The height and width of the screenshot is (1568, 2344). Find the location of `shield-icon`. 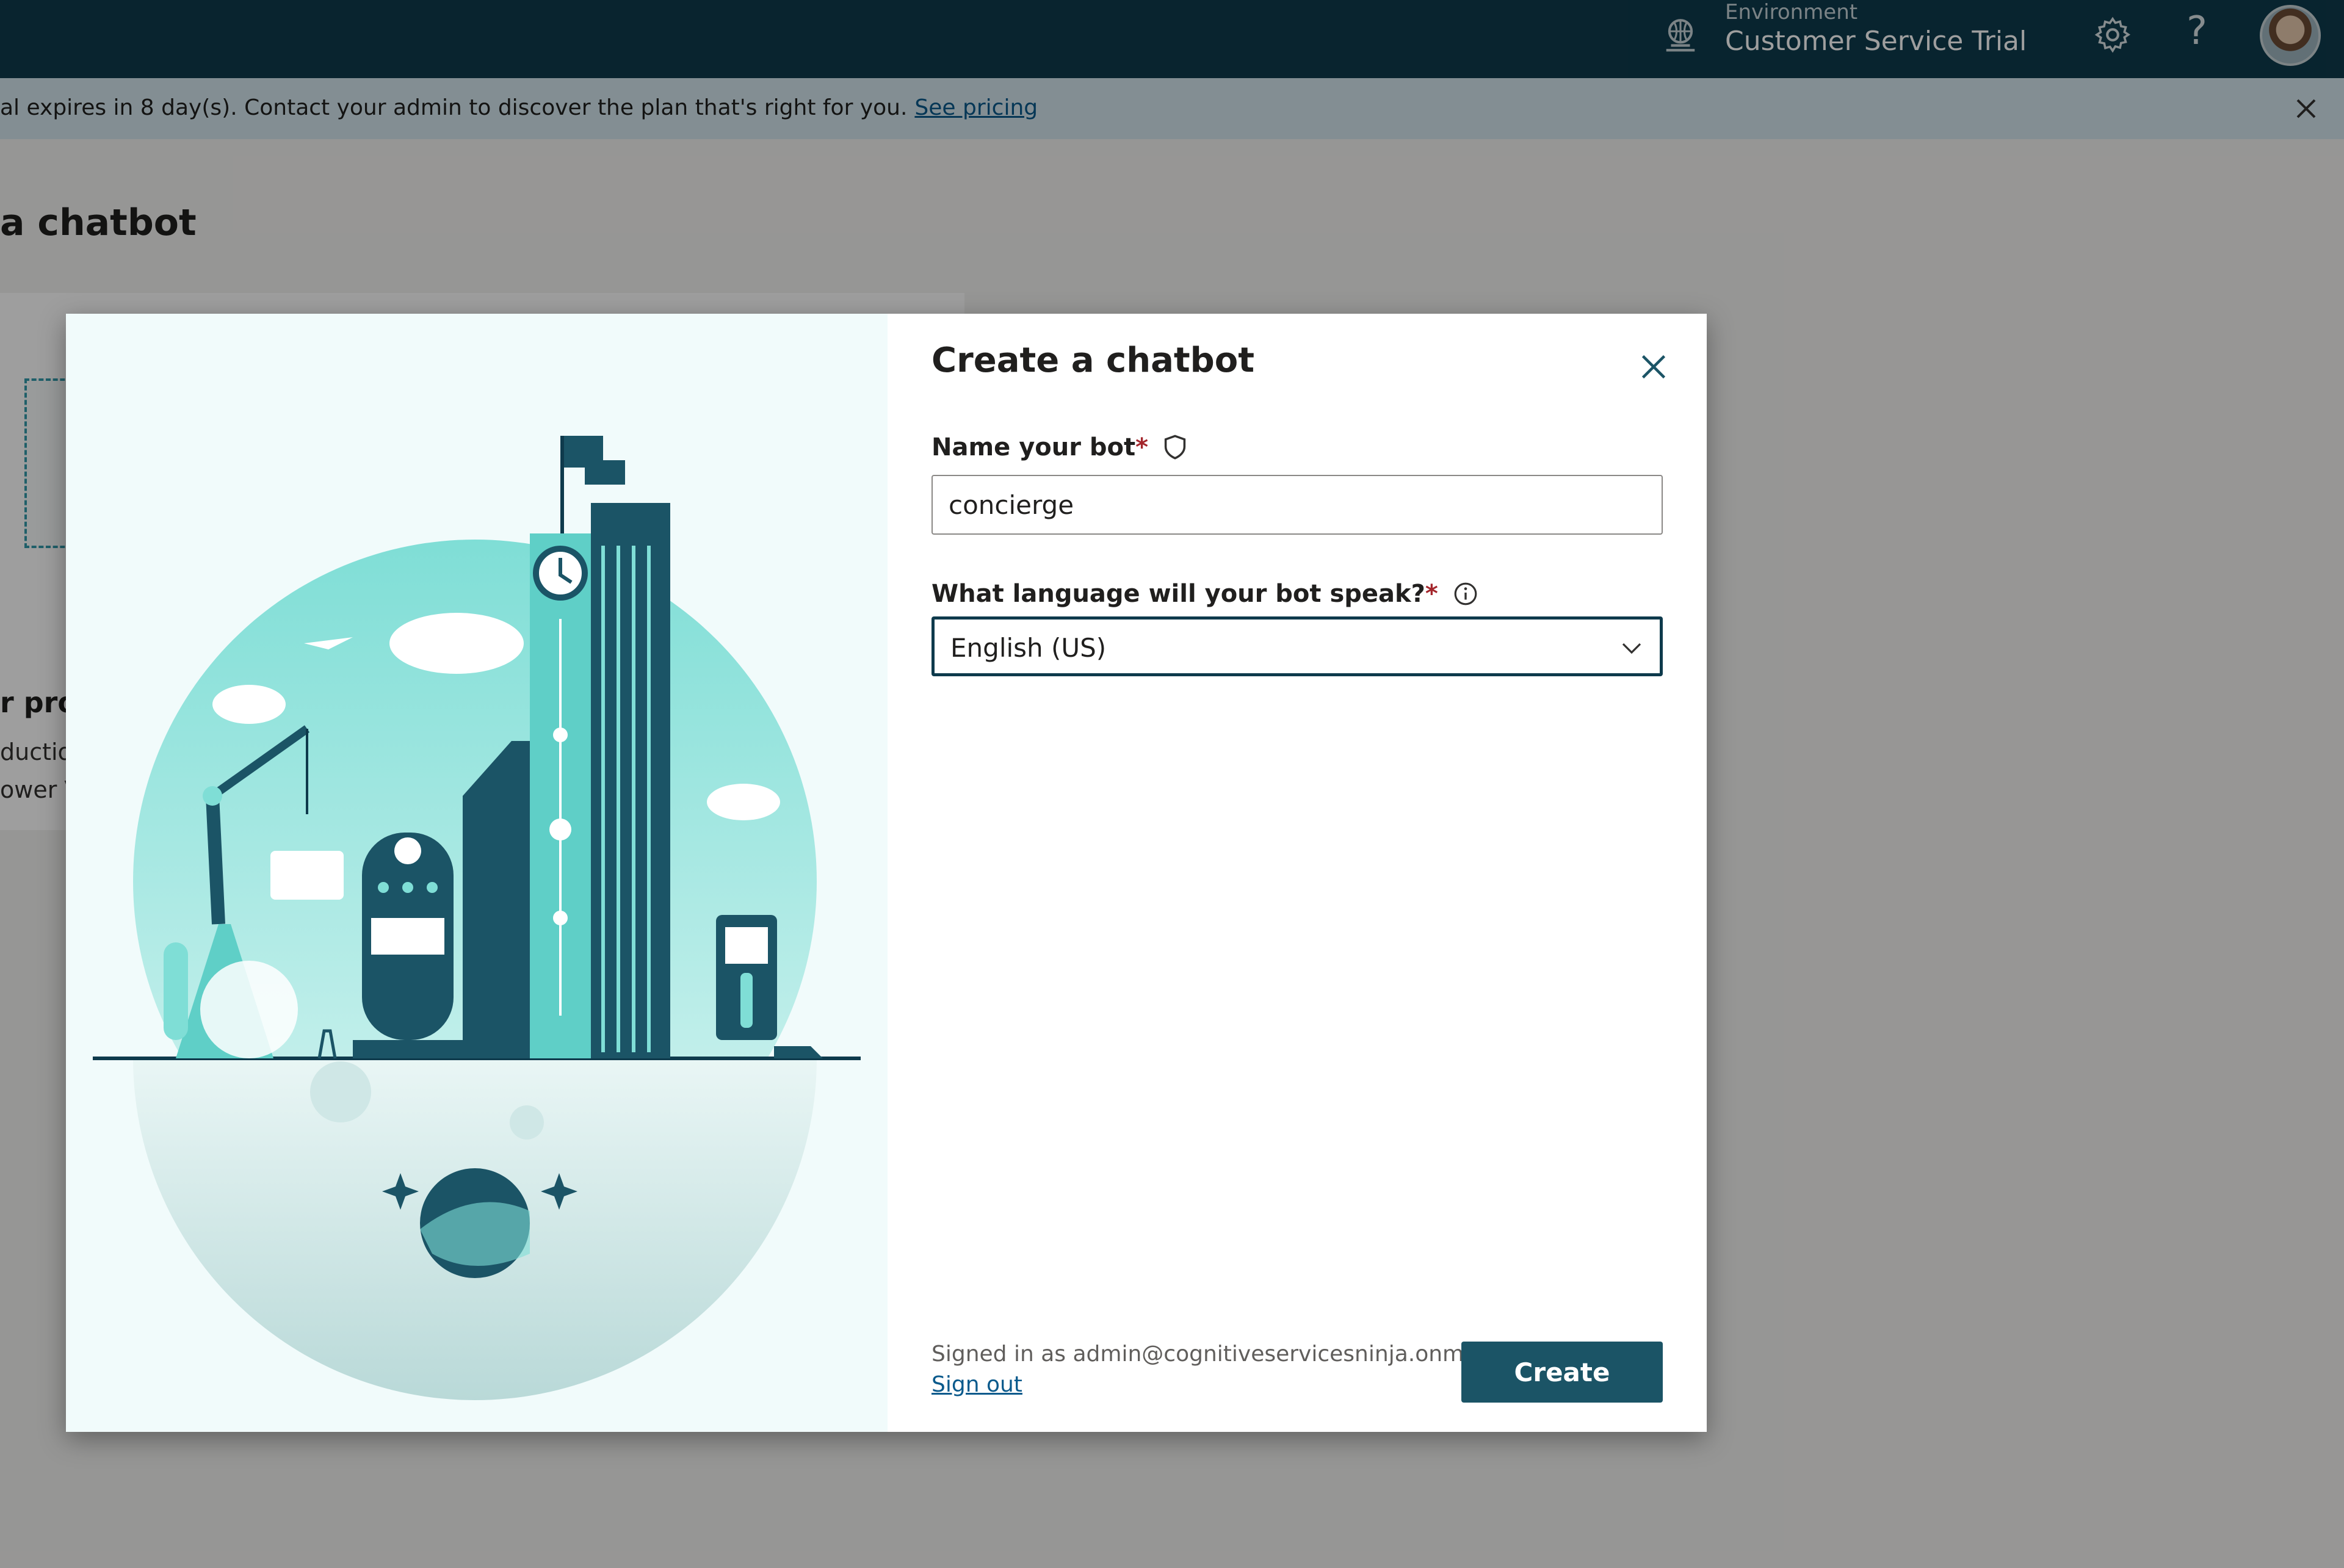

shield-icon is located at coordinates (1175, 447).